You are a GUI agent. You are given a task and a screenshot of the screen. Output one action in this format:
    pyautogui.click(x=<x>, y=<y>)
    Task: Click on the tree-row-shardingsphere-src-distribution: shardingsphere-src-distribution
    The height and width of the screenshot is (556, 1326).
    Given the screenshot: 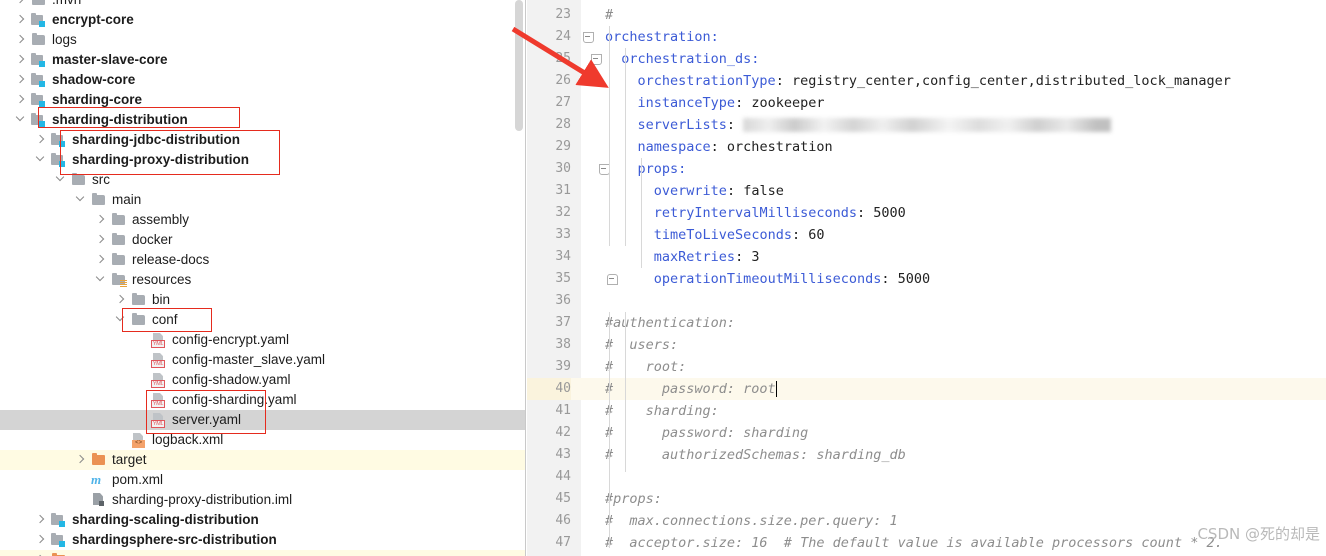 What is the action you would take?
    pyautogui.click(x=262, y=540)
    